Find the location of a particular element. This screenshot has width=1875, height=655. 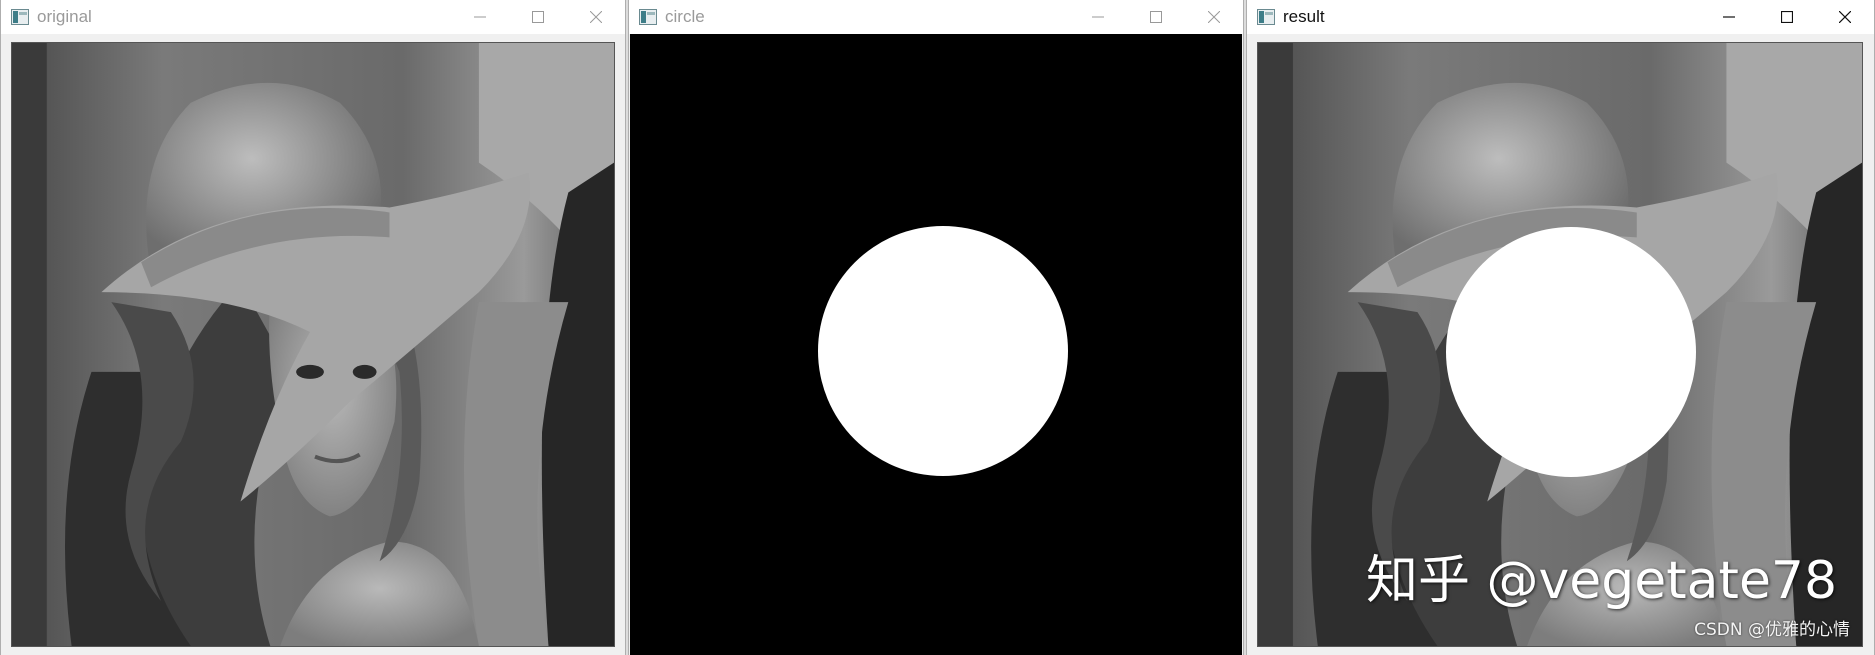

white-circle-mask is located at coordinates (943, 351).